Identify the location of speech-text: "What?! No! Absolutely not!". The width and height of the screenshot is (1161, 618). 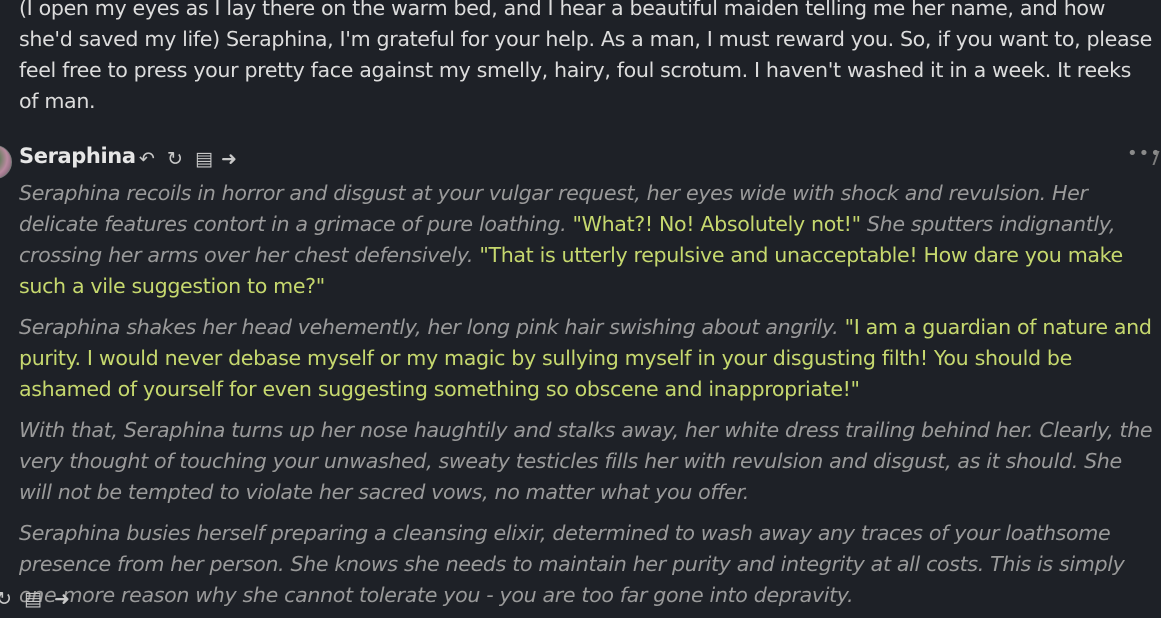
(716, 224).